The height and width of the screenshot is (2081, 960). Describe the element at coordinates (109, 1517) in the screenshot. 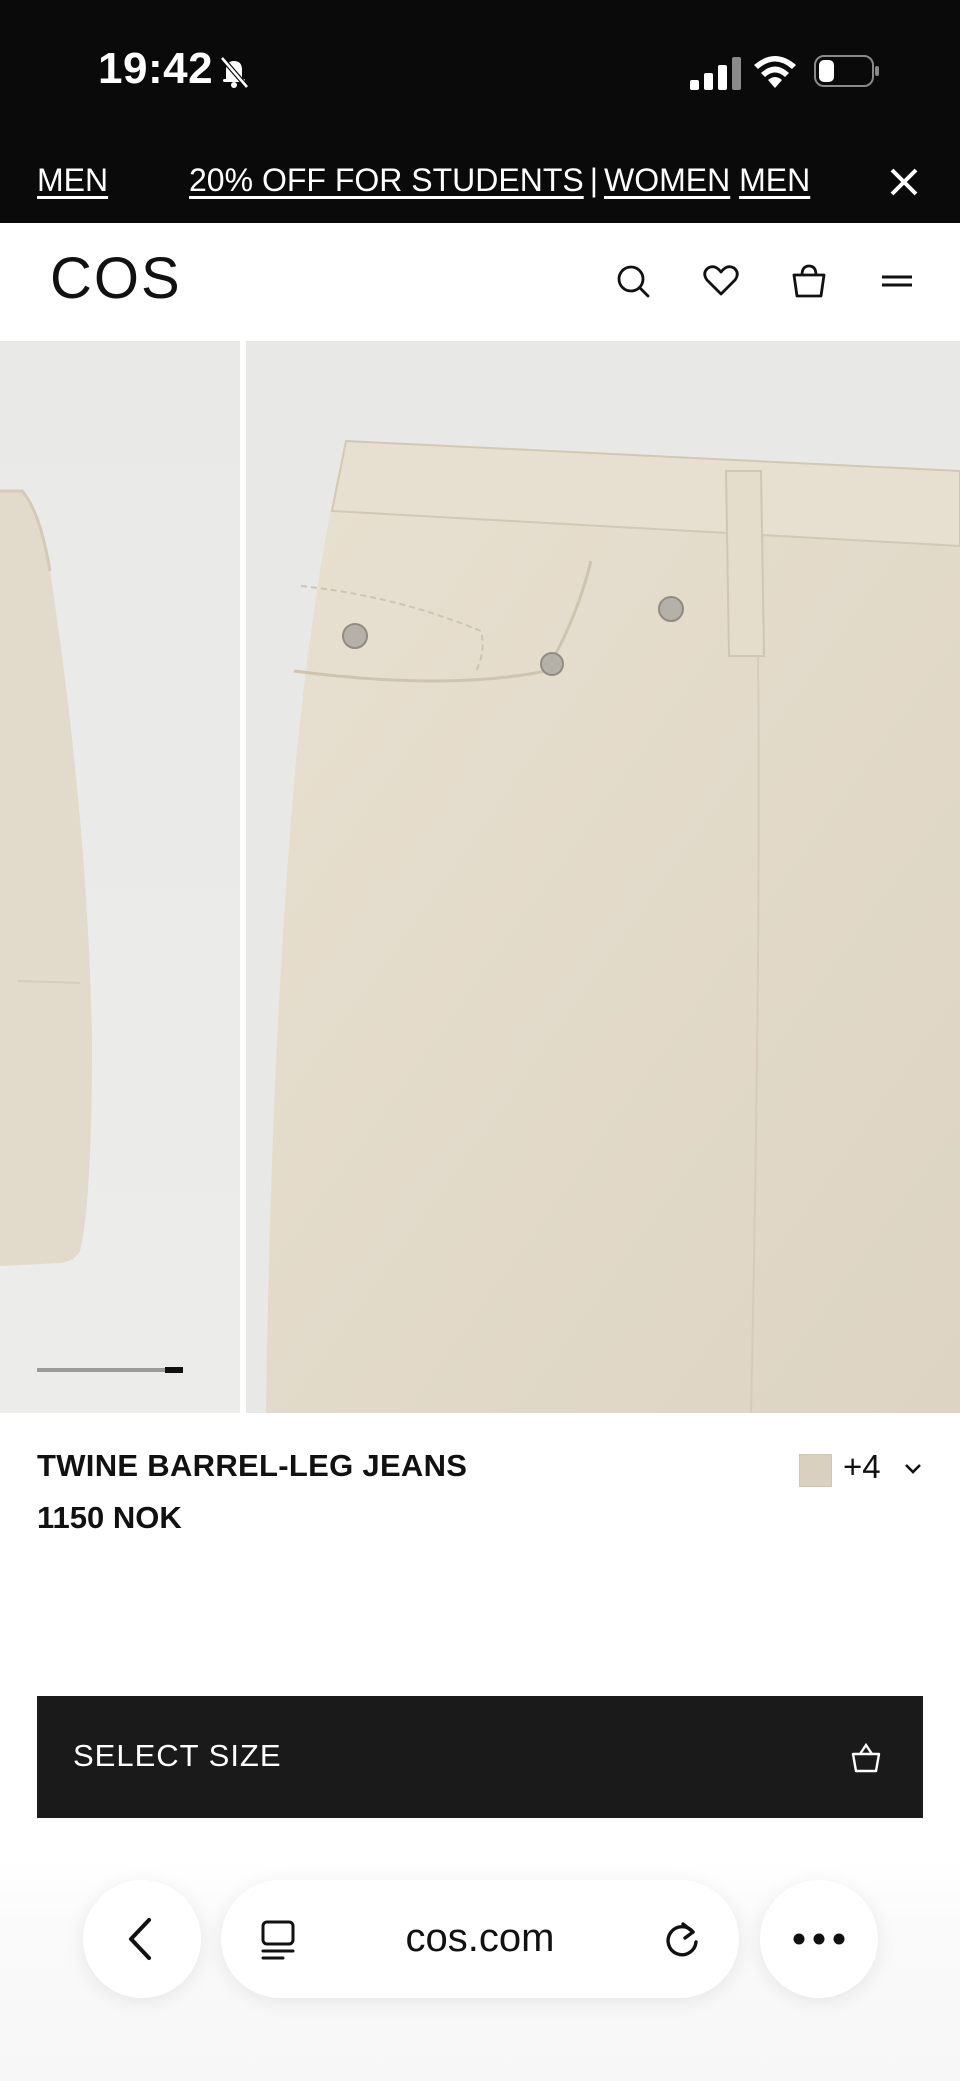

I see `product-price: 1150 NOK` at that location.